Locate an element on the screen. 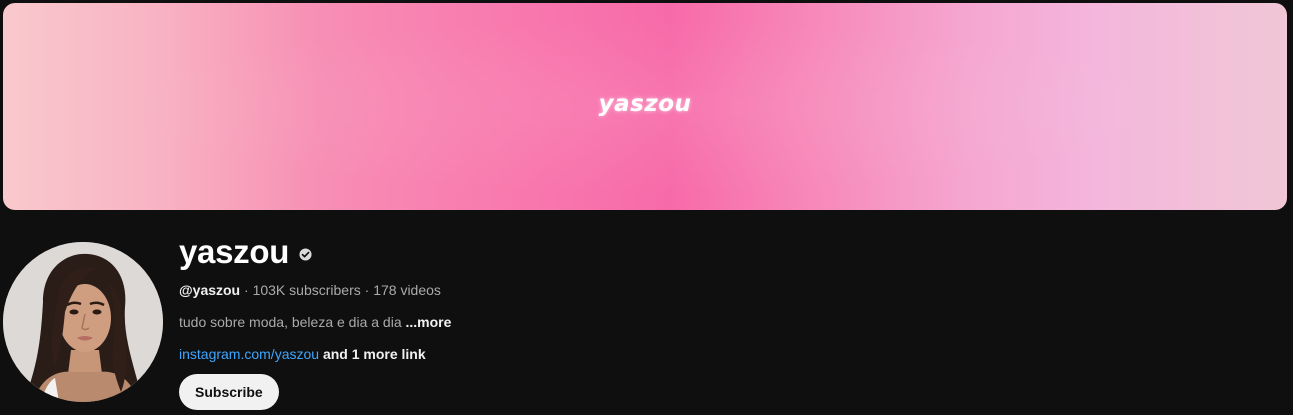 The width and height of the screenshot is (1293, 415). avatar-photo is located at coordinates (83, 322).